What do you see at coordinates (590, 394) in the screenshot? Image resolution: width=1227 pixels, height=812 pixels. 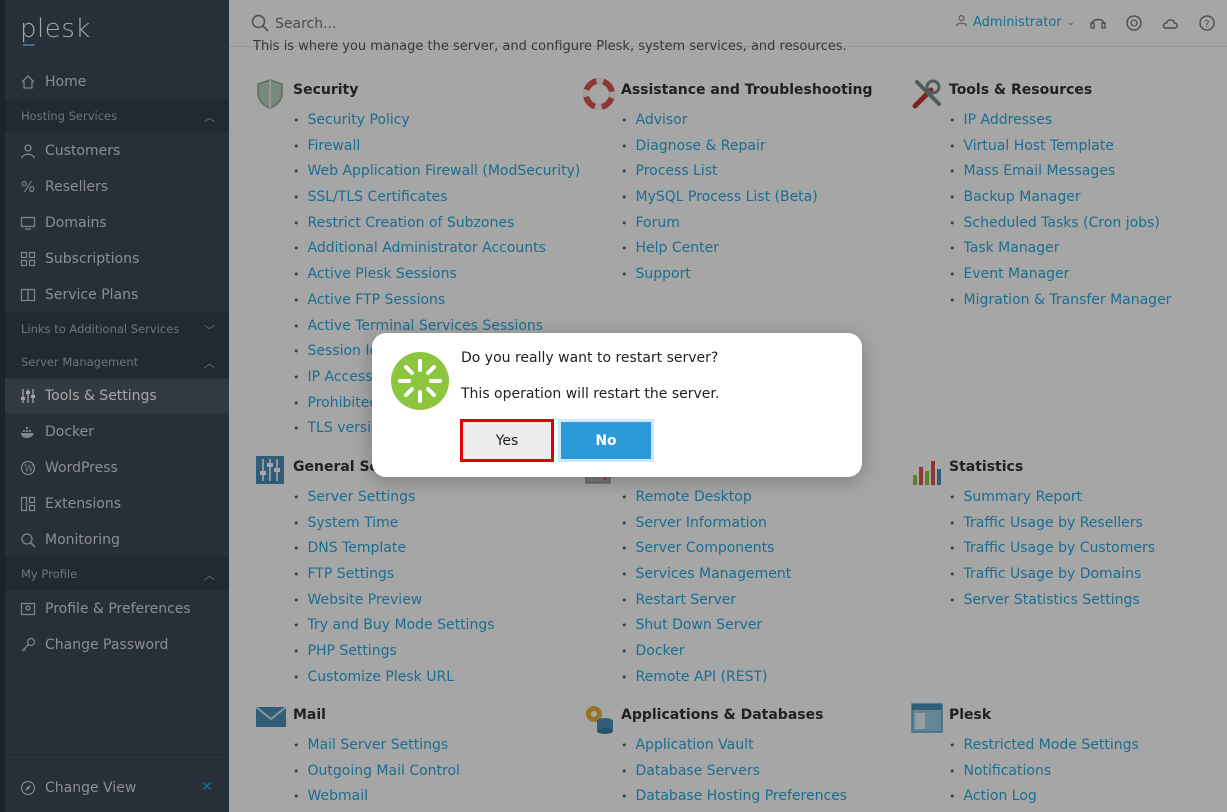 I see `dialog-message: This operation will restart the server.` at bounding box center [590, 394].